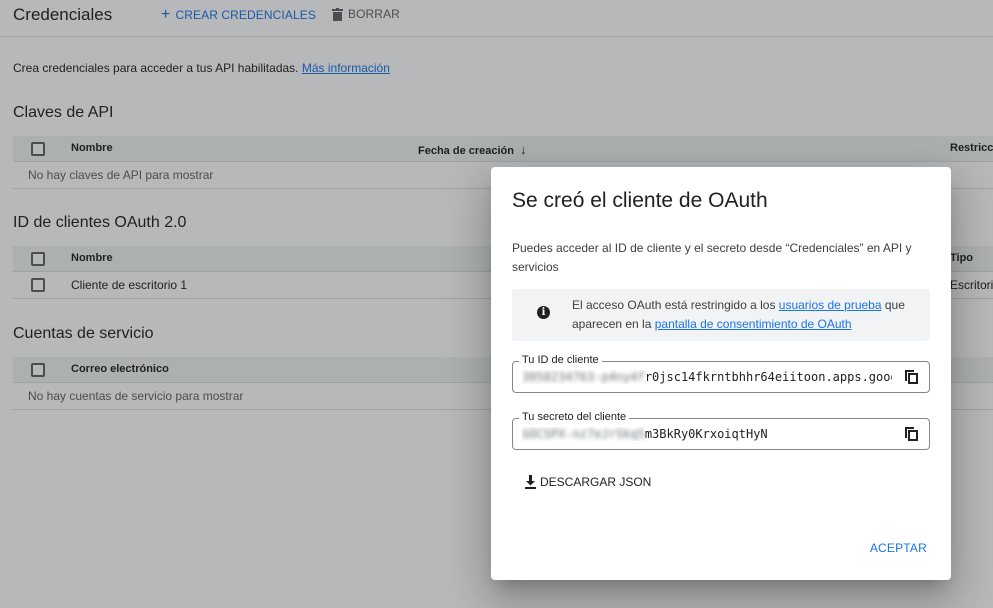 The image size is (993, 608). I want to click on redacted-text: GOCSPX-nz7eJrSkq5, so click(583, 434).